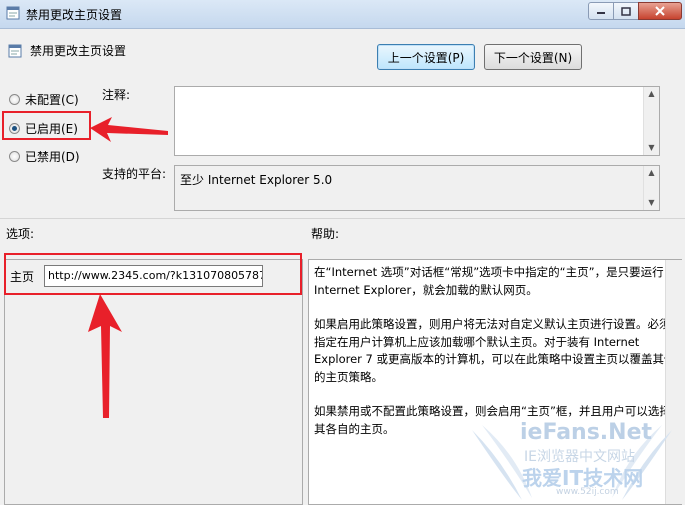 The width and height of the screenshot is (685, 505). I want to click on platform-scrollbar: ▲ ▼, so click(651, 188).